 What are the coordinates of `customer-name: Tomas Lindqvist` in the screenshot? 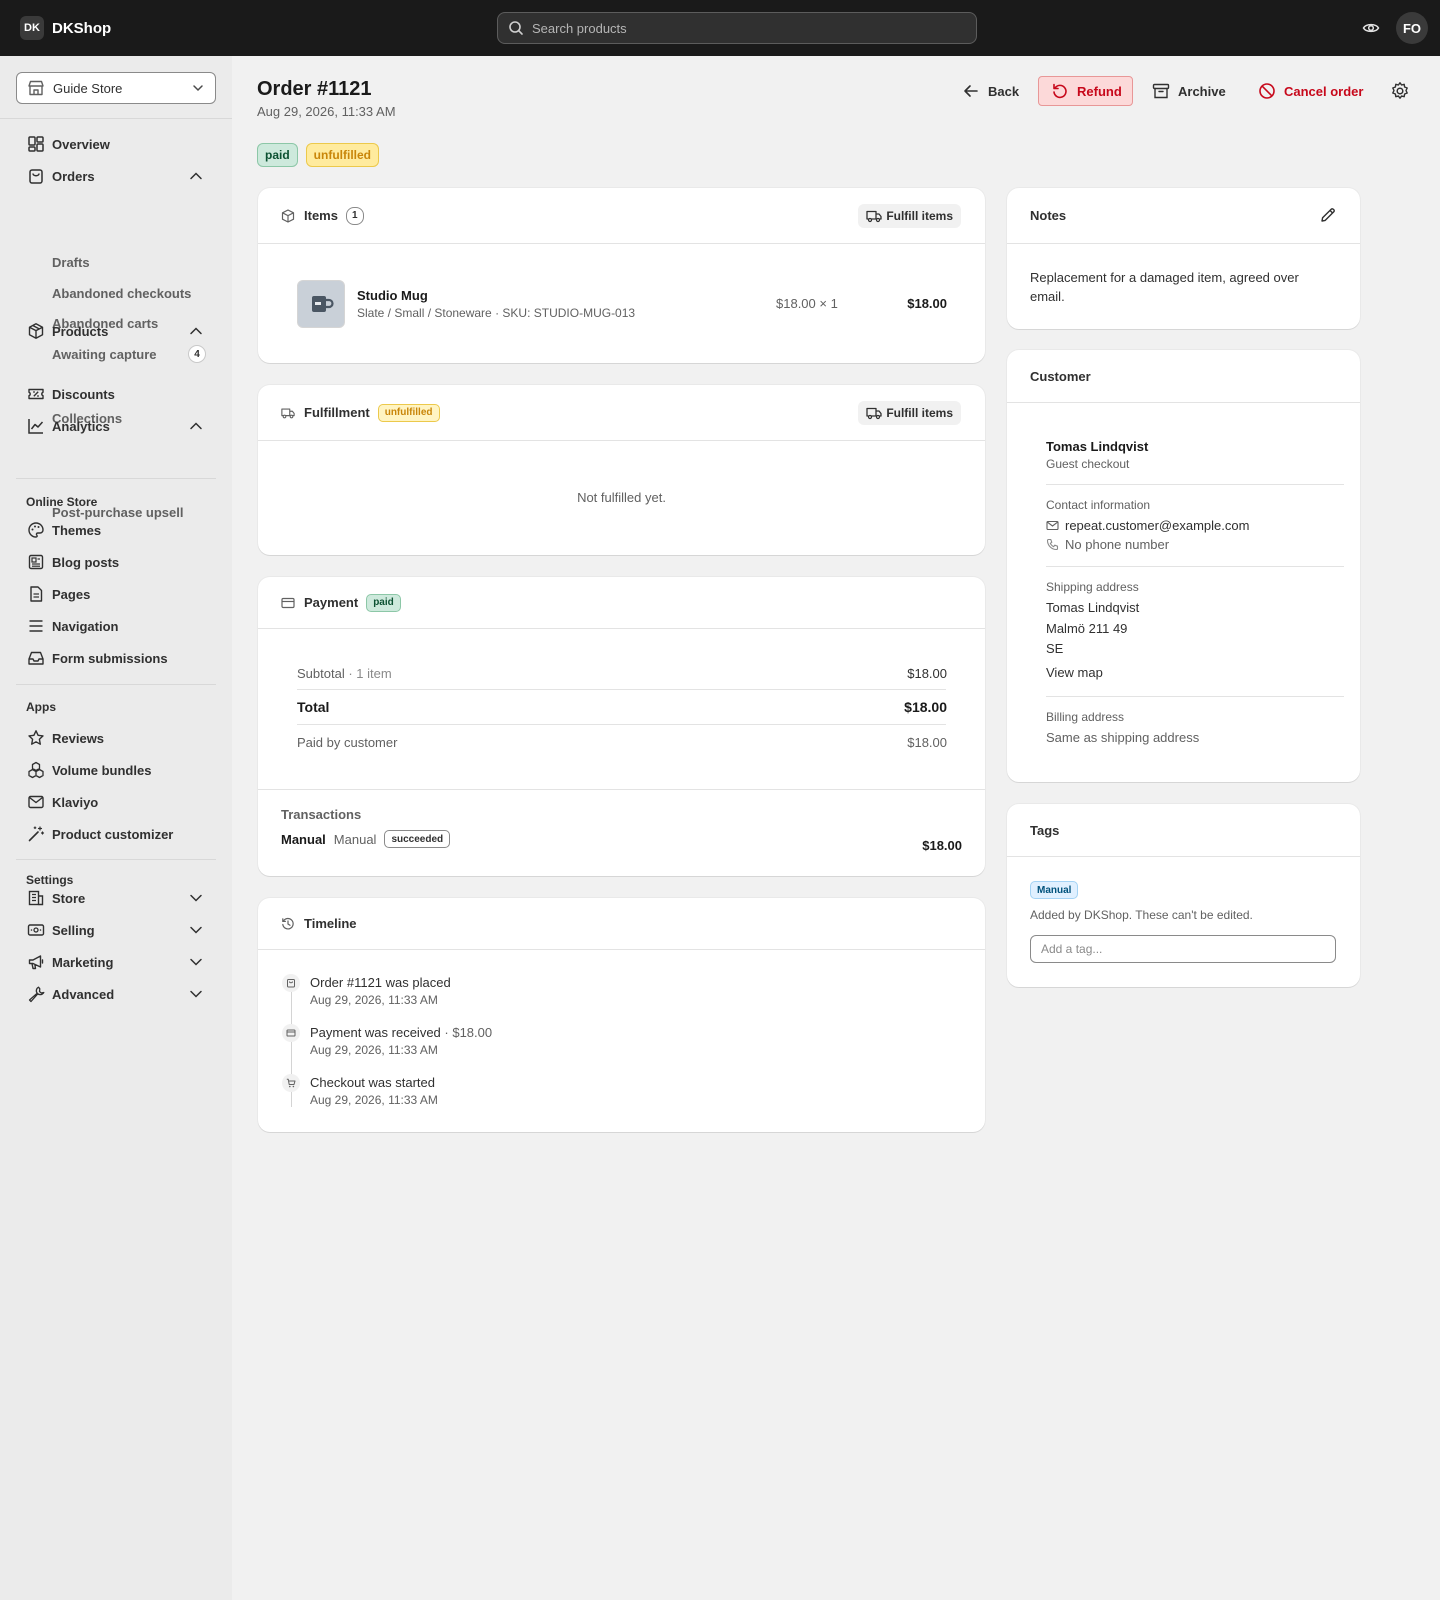 It's located at (1097, 446).